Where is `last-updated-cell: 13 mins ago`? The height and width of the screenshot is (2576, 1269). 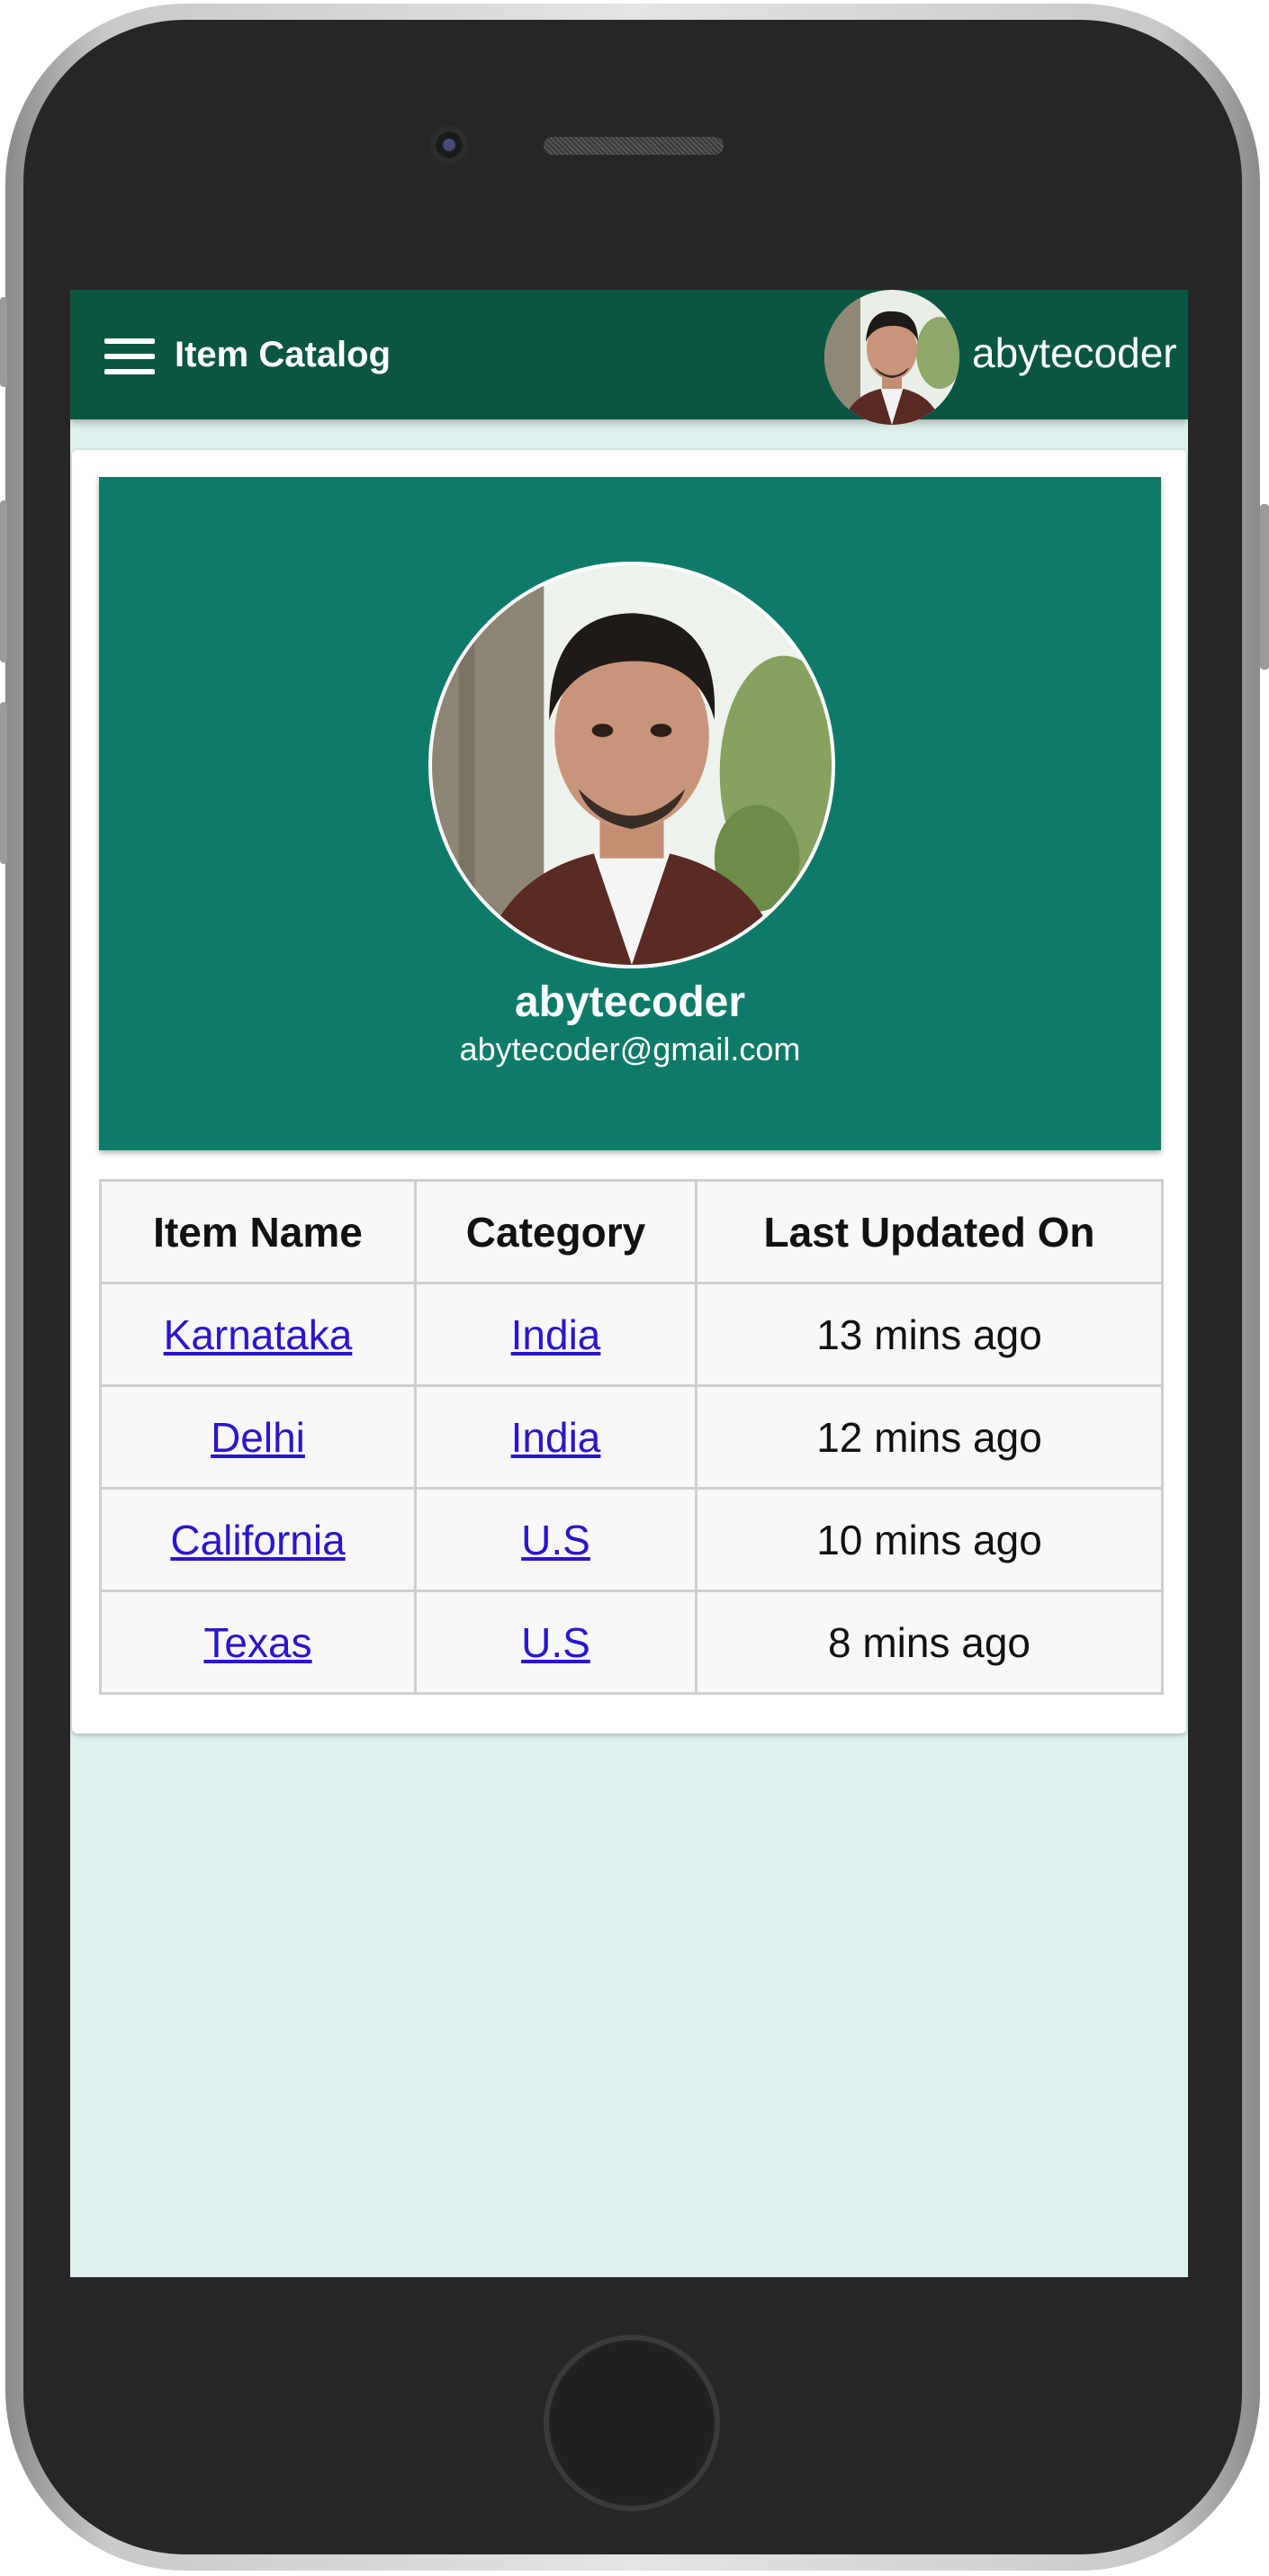
last-updated-cell: 13 mins ago is located at coordinates (930, 1334).